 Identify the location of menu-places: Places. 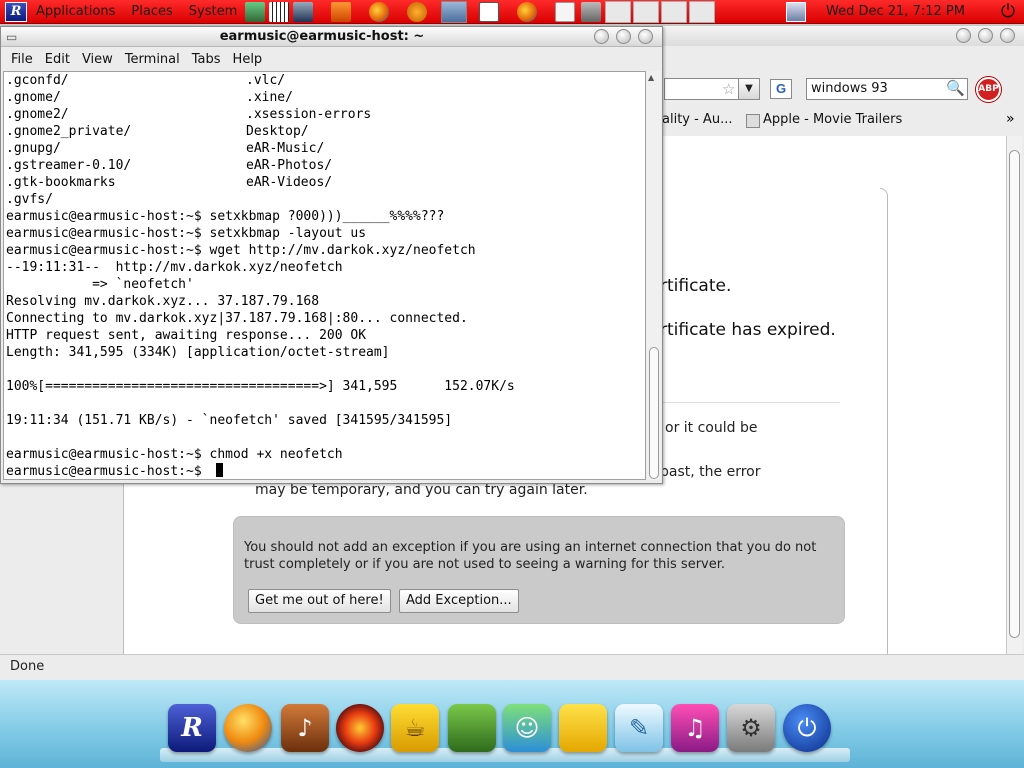
(151, 11).